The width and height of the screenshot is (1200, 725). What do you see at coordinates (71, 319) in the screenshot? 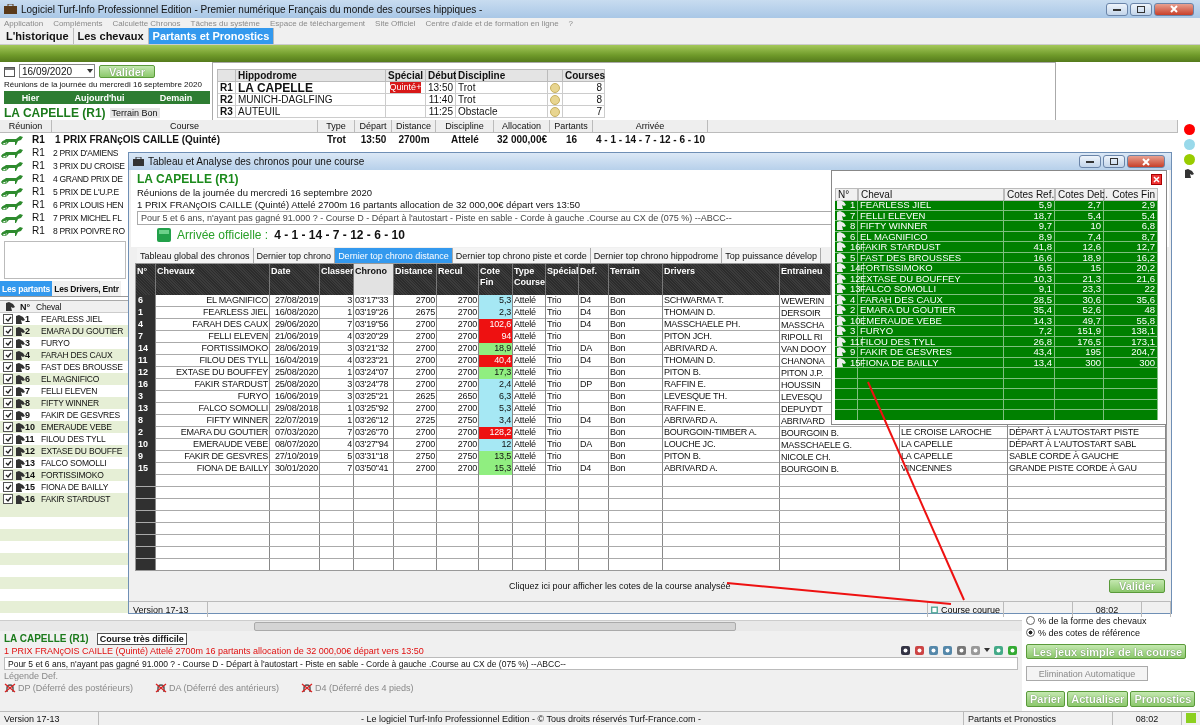
I see `runner-name: FEARLESS JIEL` at bounding box center [71, 319].